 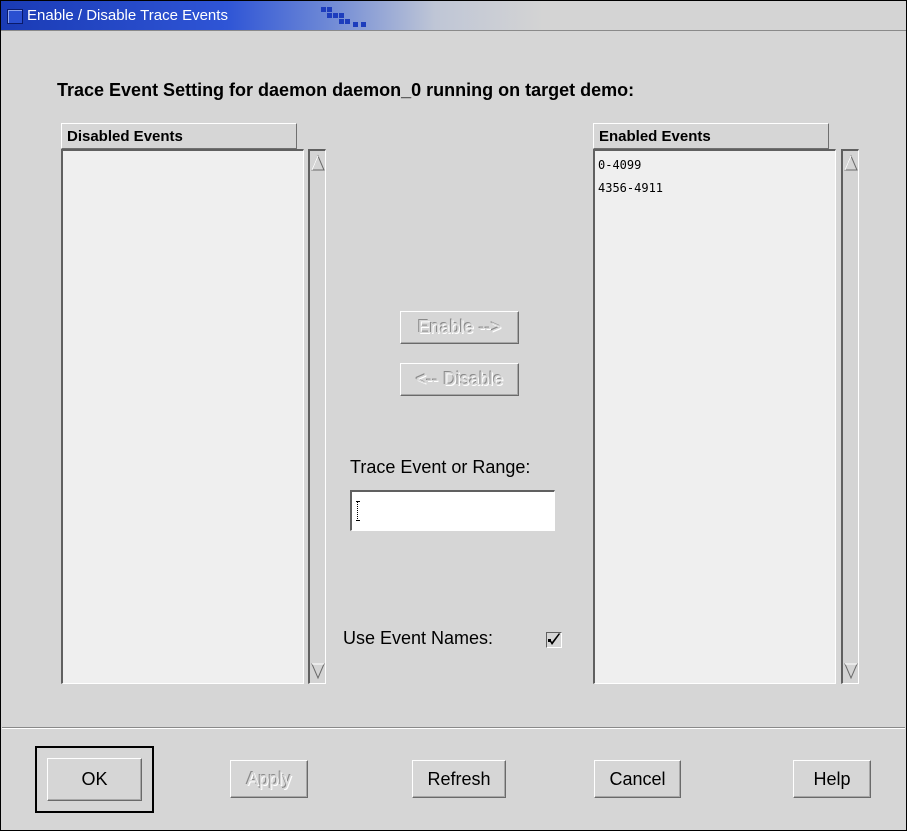 I want to click on text-caret, so click(x=358, y=511).